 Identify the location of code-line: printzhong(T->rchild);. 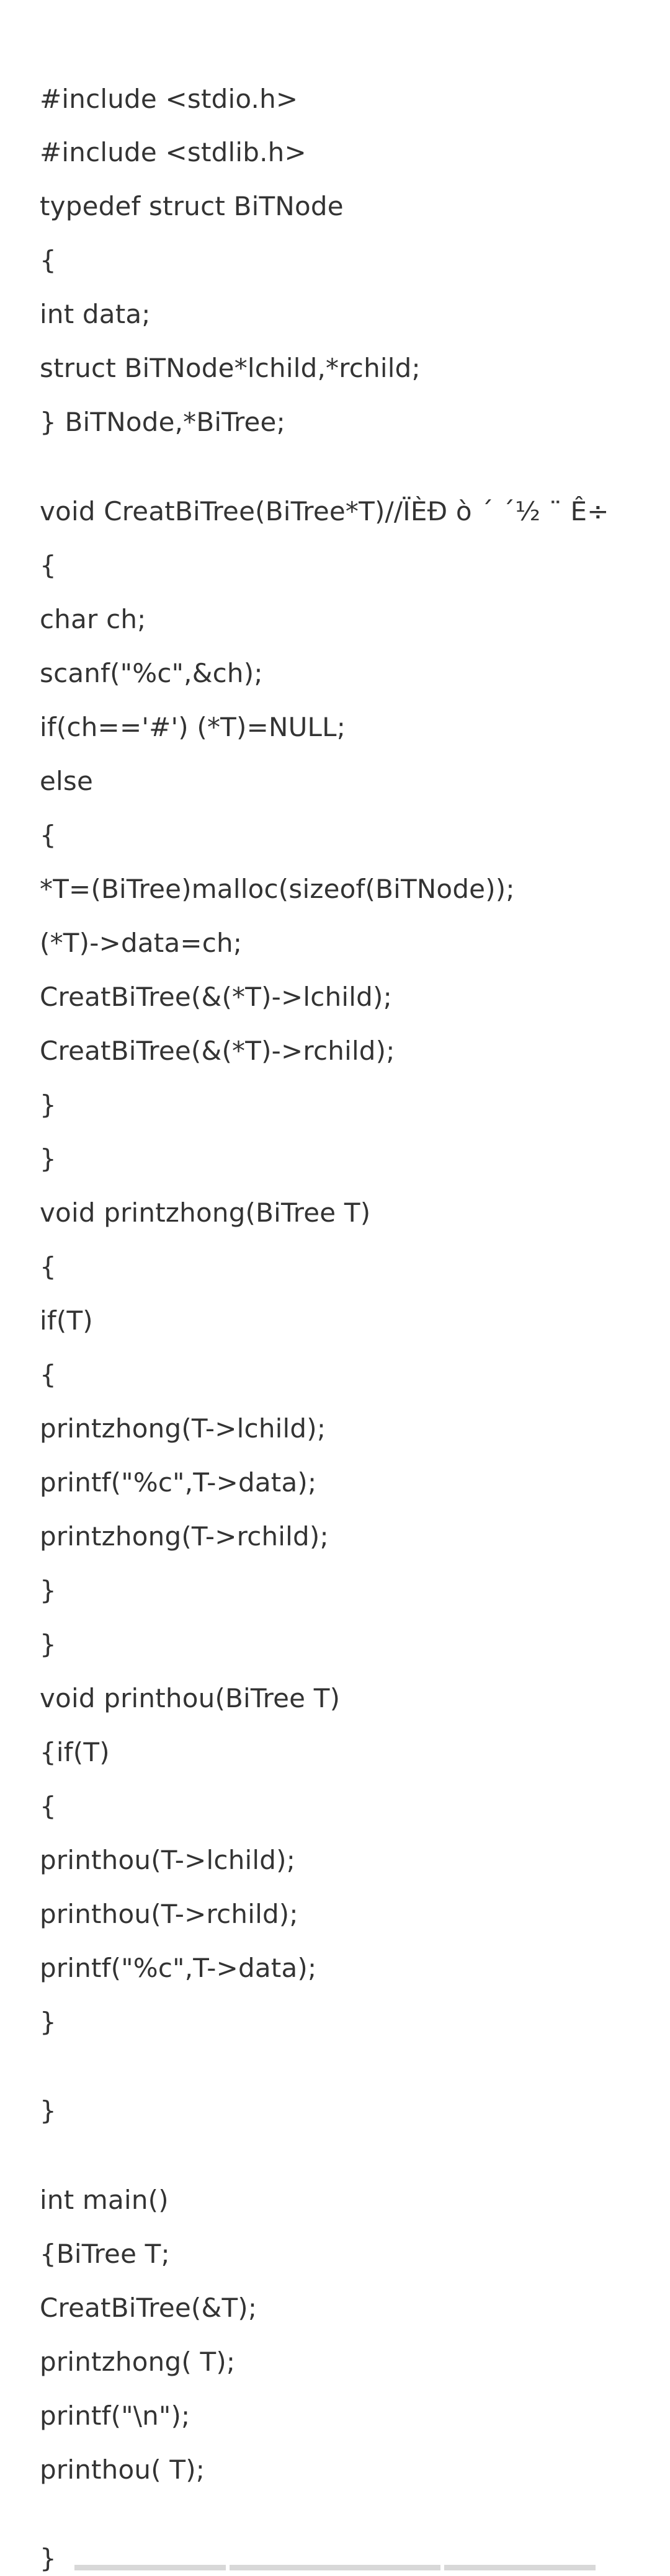
(184, 1536).